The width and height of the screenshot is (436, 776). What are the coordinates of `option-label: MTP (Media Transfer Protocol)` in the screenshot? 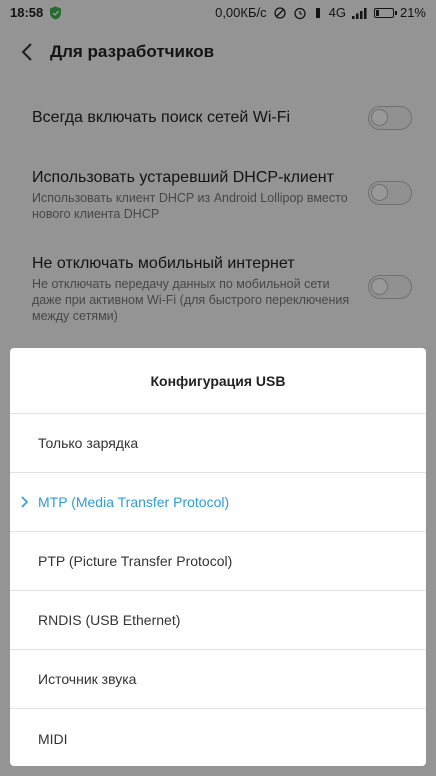 It's located at (134, 502).